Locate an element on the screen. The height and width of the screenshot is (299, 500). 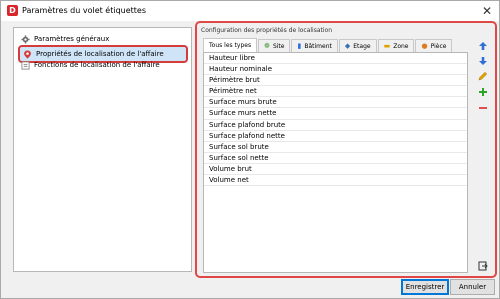
tree-item-label: Fonctions de localisation de l'affaire is located at coordinates (97, 65).